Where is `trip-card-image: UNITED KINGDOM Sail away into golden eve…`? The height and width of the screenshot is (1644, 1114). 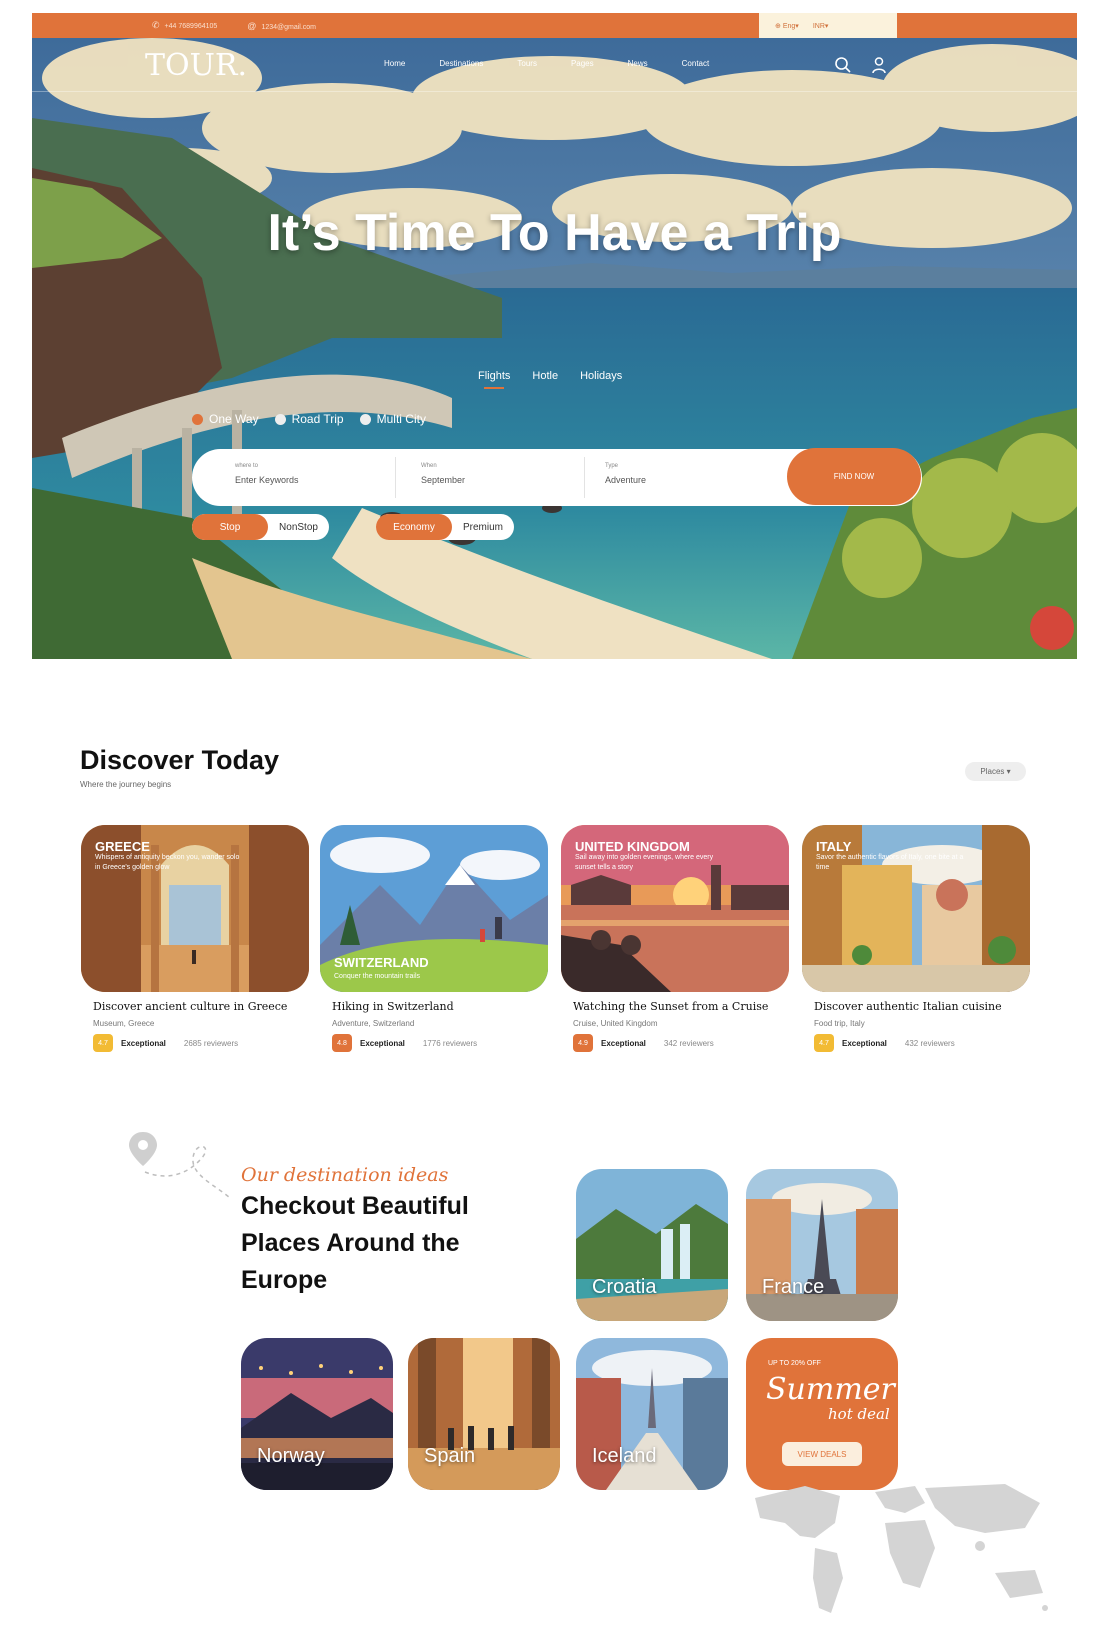 trip-card-image: UNITED KINGDOM Sail away into golden eve… is located at coordinates (675, 908).